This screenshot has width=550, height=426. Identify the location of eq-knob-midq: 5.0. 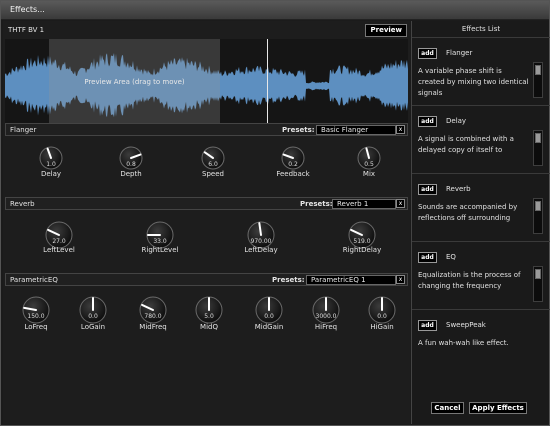
(209, 310).